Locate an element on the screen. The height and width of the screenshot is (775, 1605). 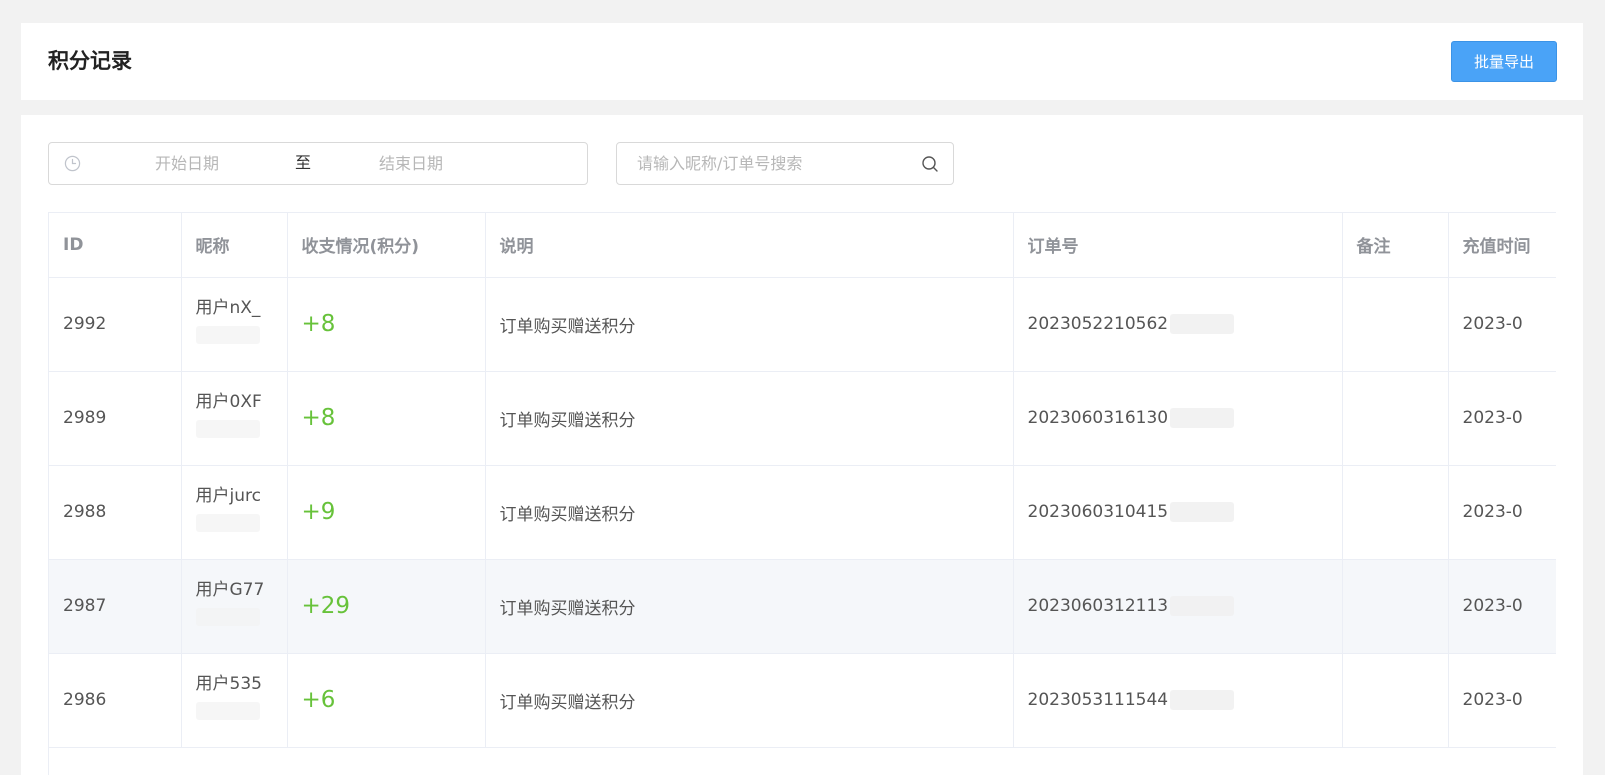
header-card: 积分记录 批量导出 is located at coordinates (802, 61).